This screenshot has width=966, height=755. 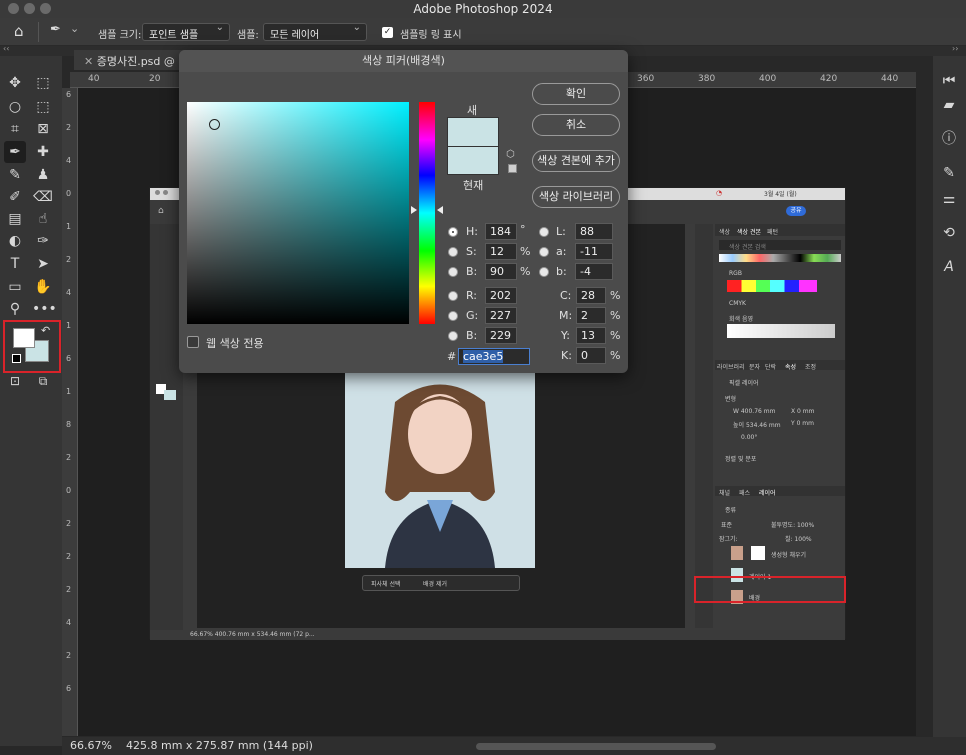 I want to click on ok-button: 확인, so click(x=576, y=94).